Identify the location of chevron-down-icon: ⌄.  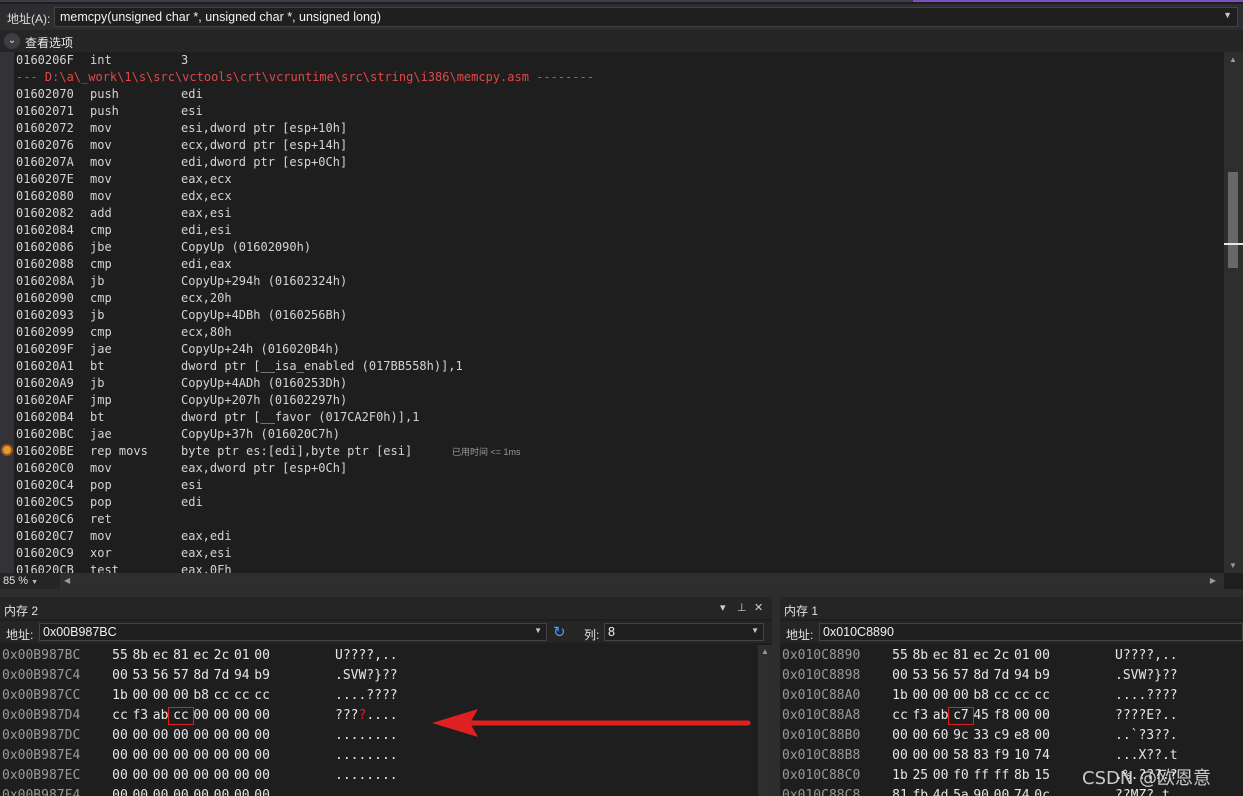
(12, 41).